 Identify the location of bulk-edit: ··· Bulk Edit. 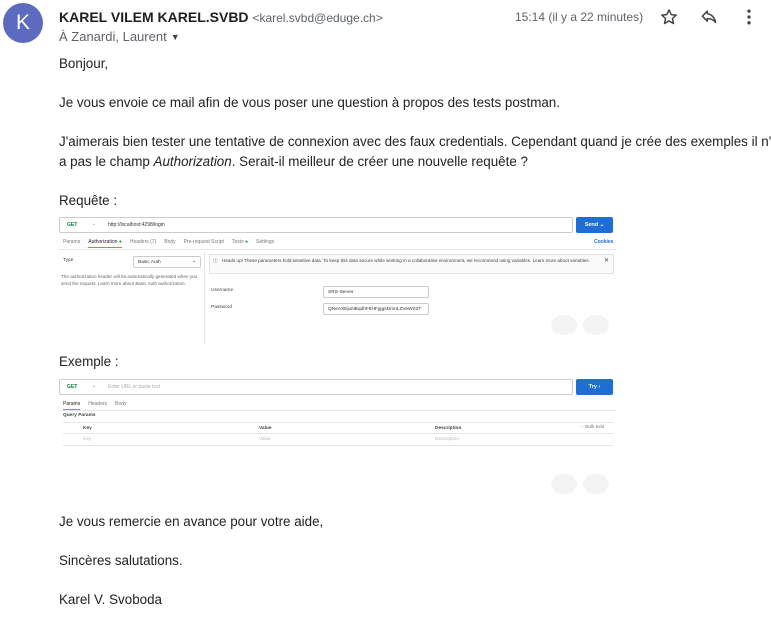
(592, 427).